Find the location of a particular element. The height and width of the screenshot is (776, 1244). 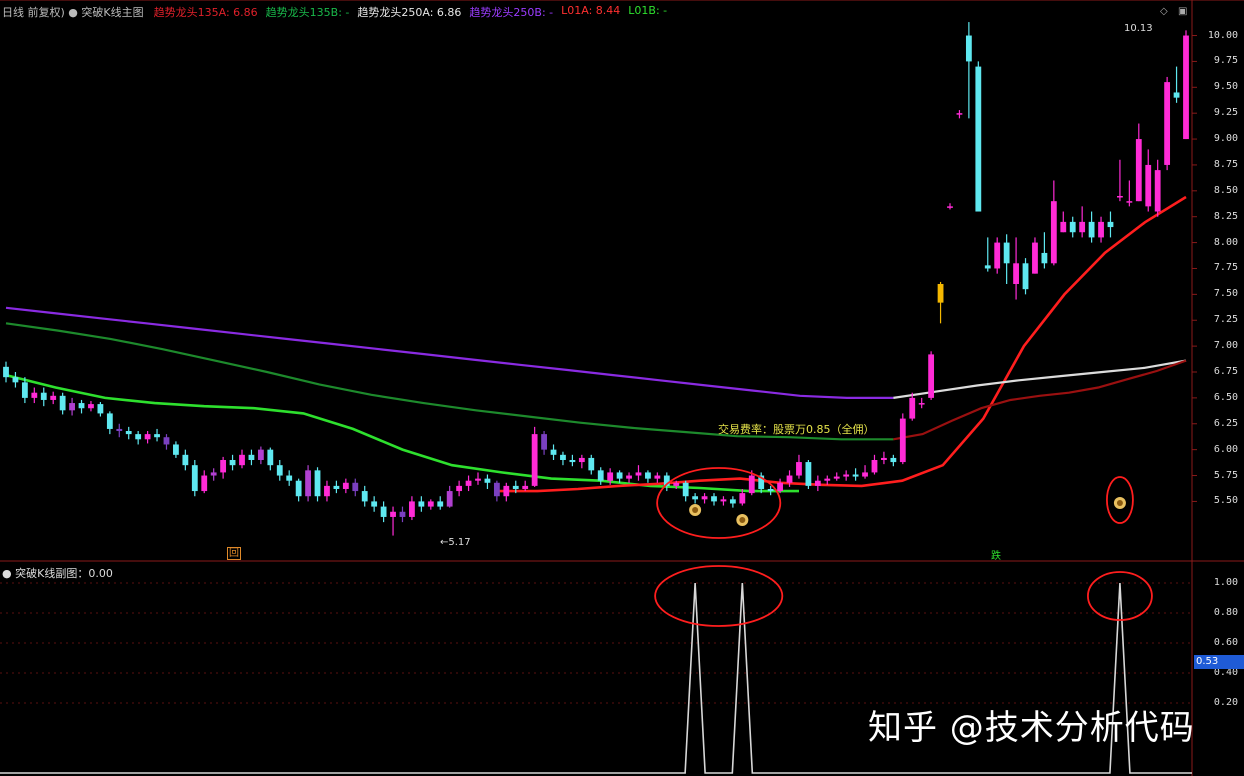

panel-toggle-icon: ▣ is located at coordinates (1182, 11).